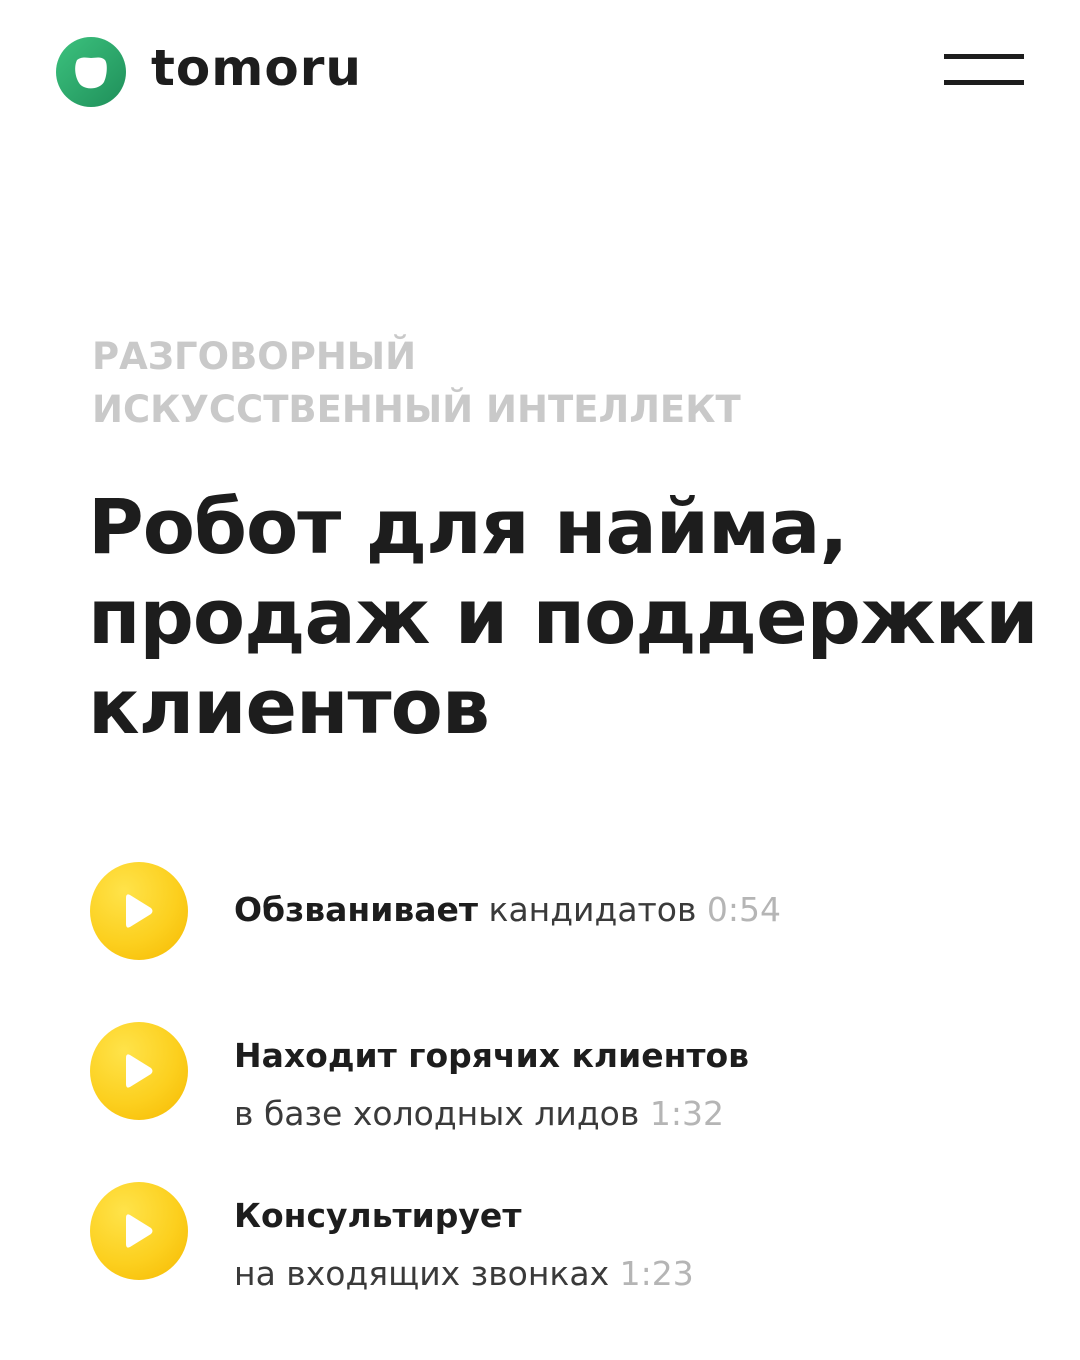 The image size is (1080, 1360). What do you see at coordinates (422, 1273) in the screenshot?
I see `demo-call-subtitle: на входящих звонках` at bounding box center [422, 1273].